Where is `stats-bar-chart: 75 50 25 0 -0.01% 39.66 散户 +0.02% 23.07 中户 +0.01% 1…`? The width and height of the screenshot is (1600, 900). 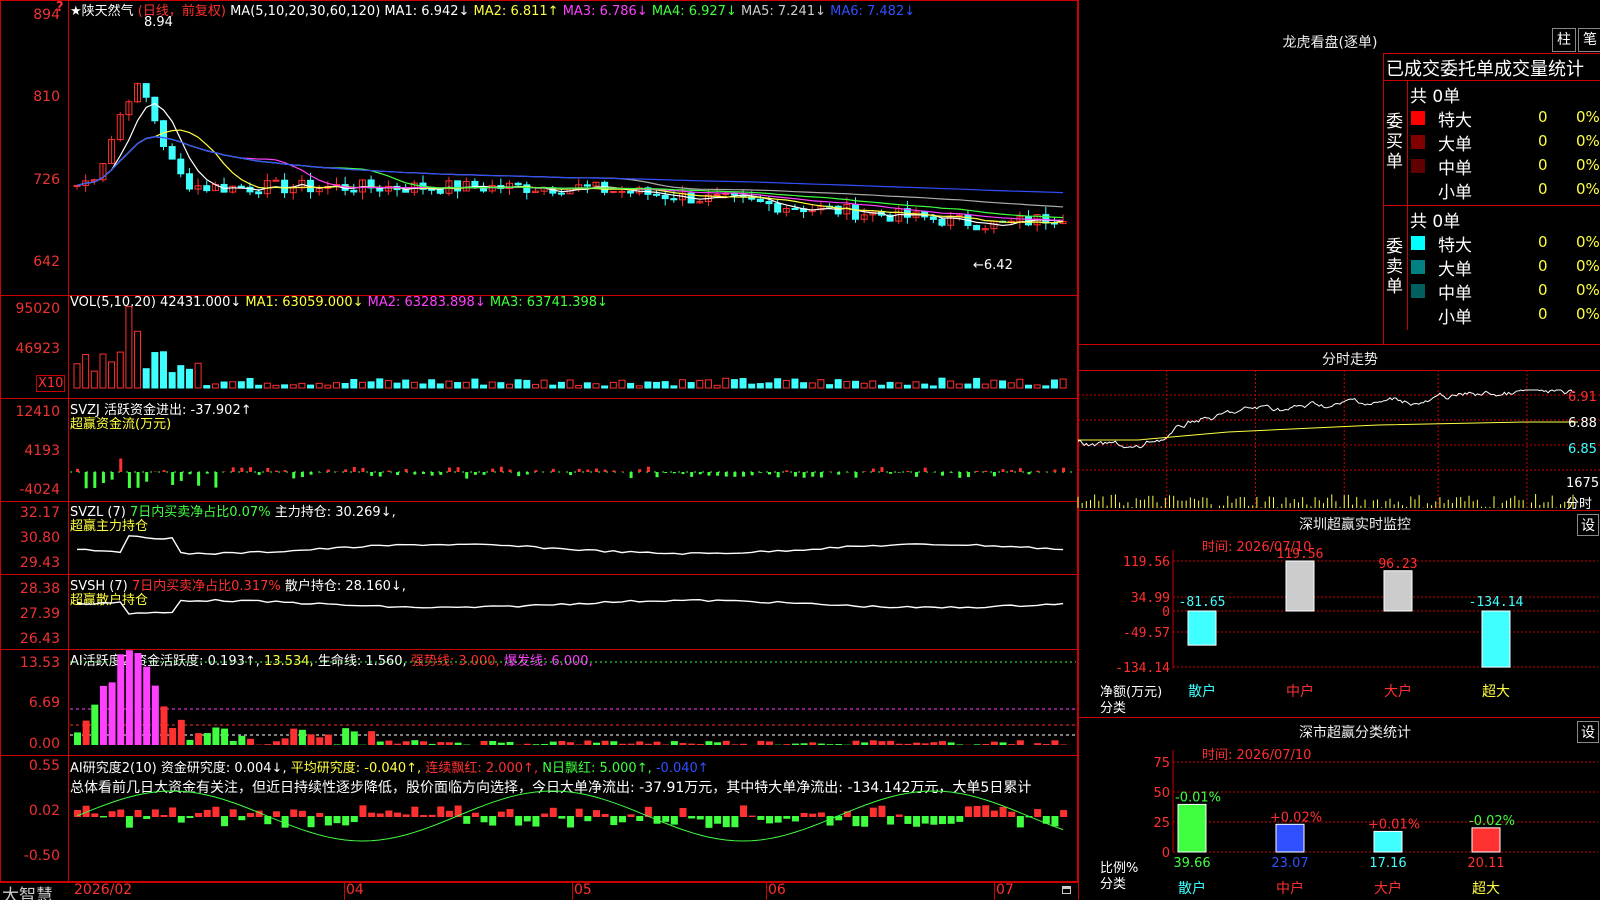 stats-bar-chart: 75 50 25 0 -0.01% 39.66 散户 +0.02% 23.07 中户 +0.01% 1… is located at coordinates (1339, 825).